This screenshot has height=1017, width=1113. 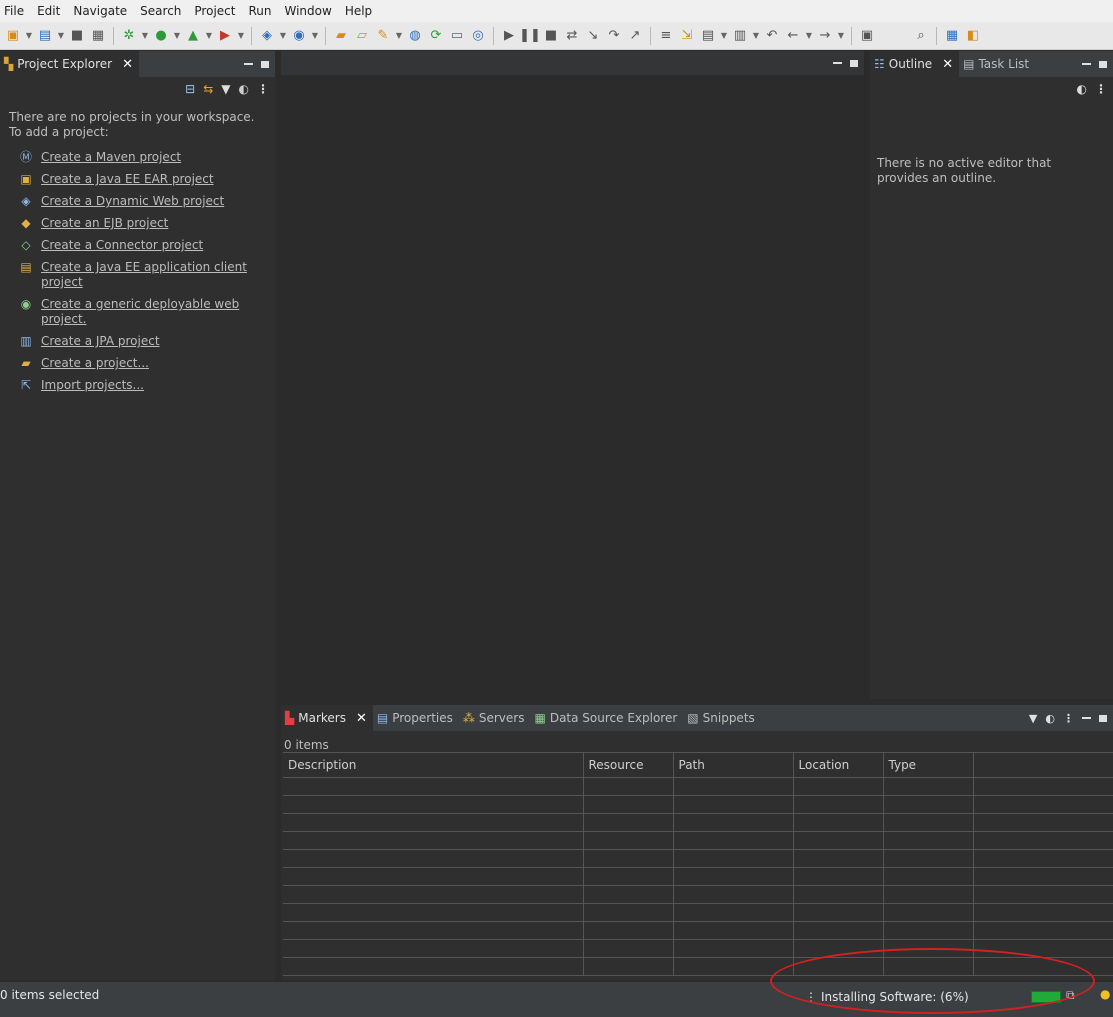 I want to click on column-resource: Resource, so click(x=628, y=765).